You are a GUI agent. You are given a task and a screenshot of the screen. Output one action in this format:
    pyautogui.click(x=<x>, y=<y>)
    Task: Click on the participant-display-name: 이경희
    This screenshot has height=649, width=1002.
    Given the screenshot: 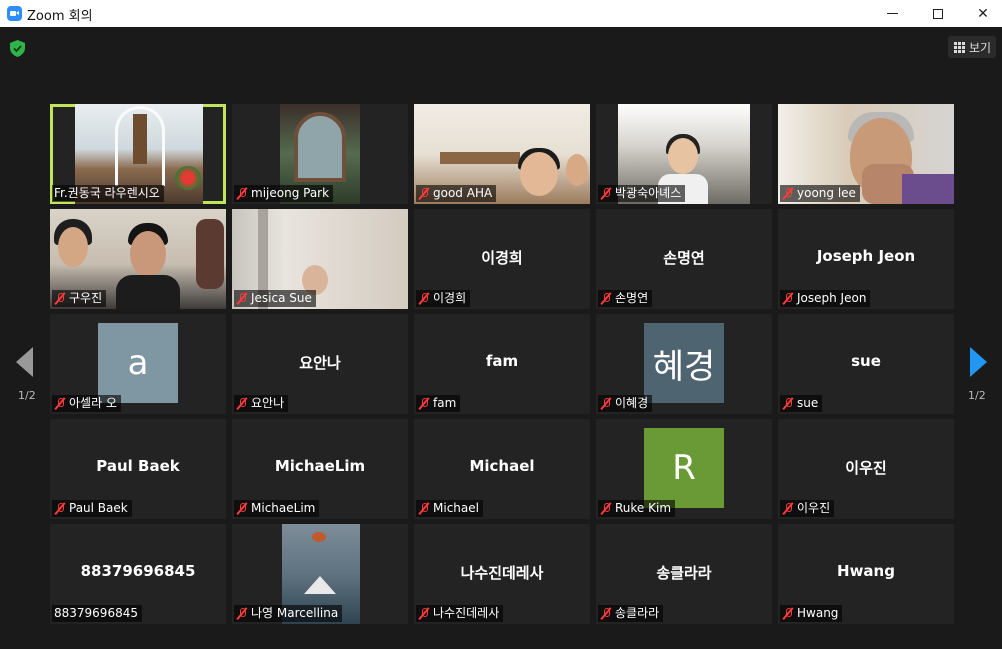 What is the action you would take?
    pyautogui.click(x=502, y=258)
    